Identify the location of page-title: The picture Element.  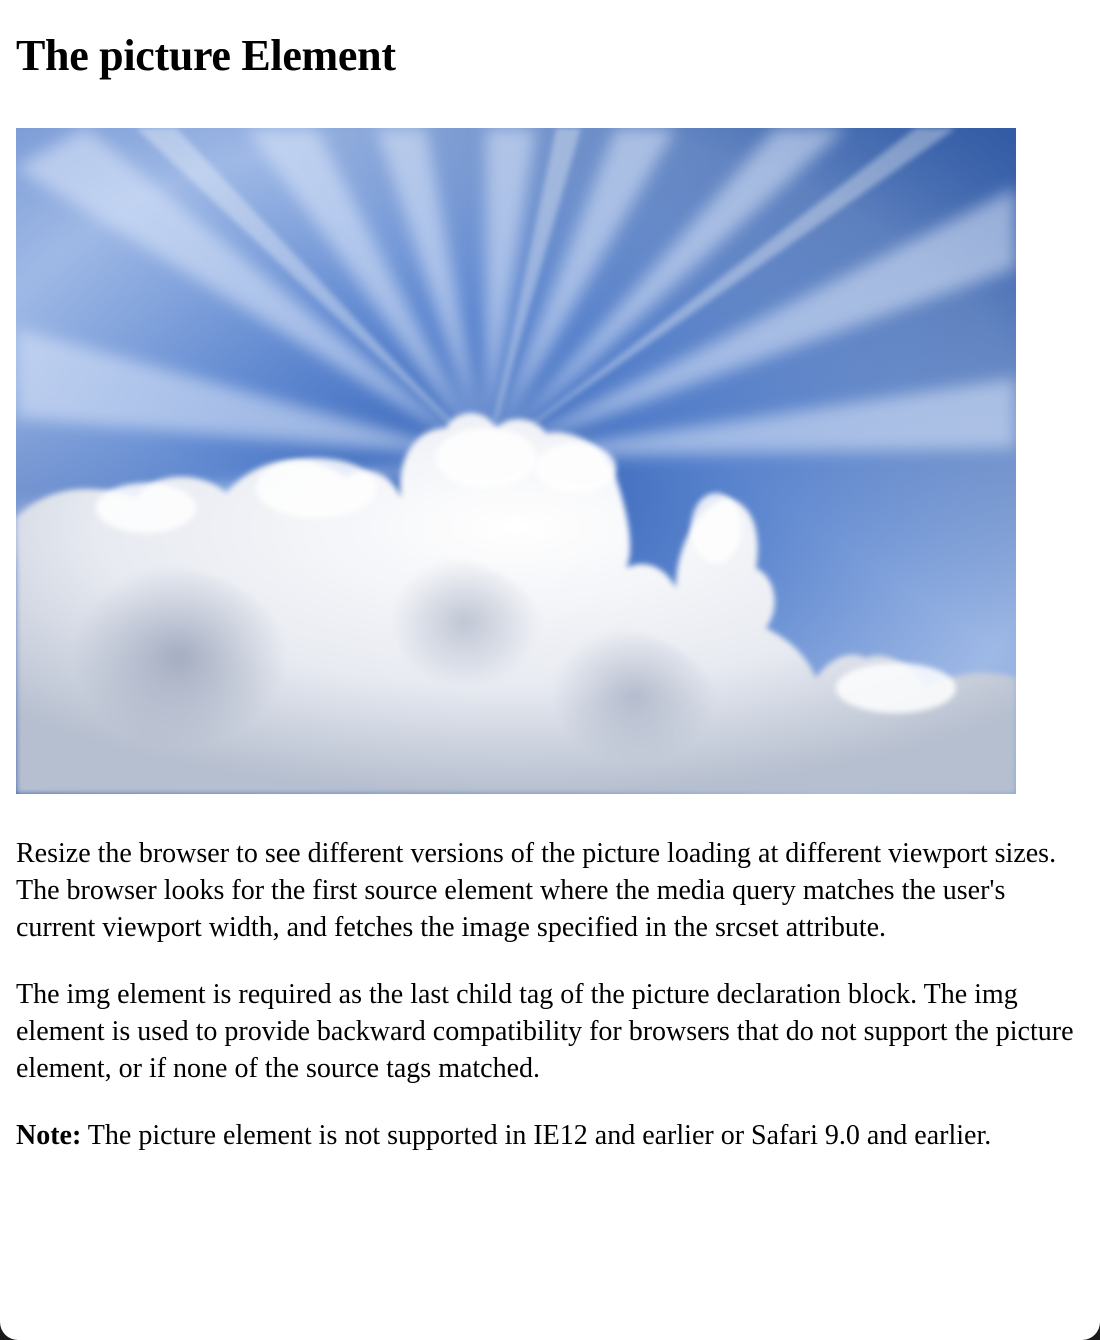
(206, 55).